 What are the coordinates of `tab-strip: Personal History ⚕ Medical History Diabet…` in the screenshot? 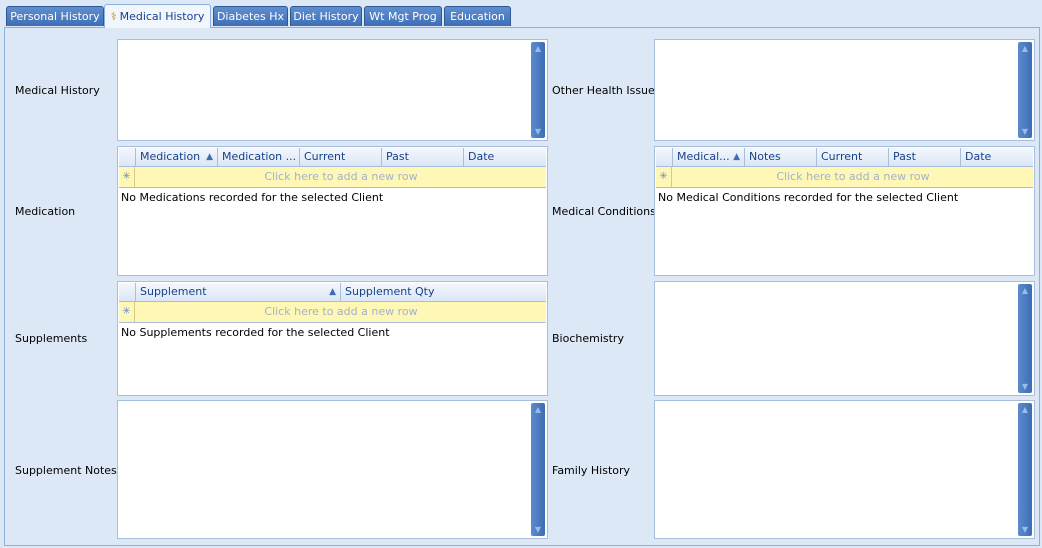 It's located at (521, 14).